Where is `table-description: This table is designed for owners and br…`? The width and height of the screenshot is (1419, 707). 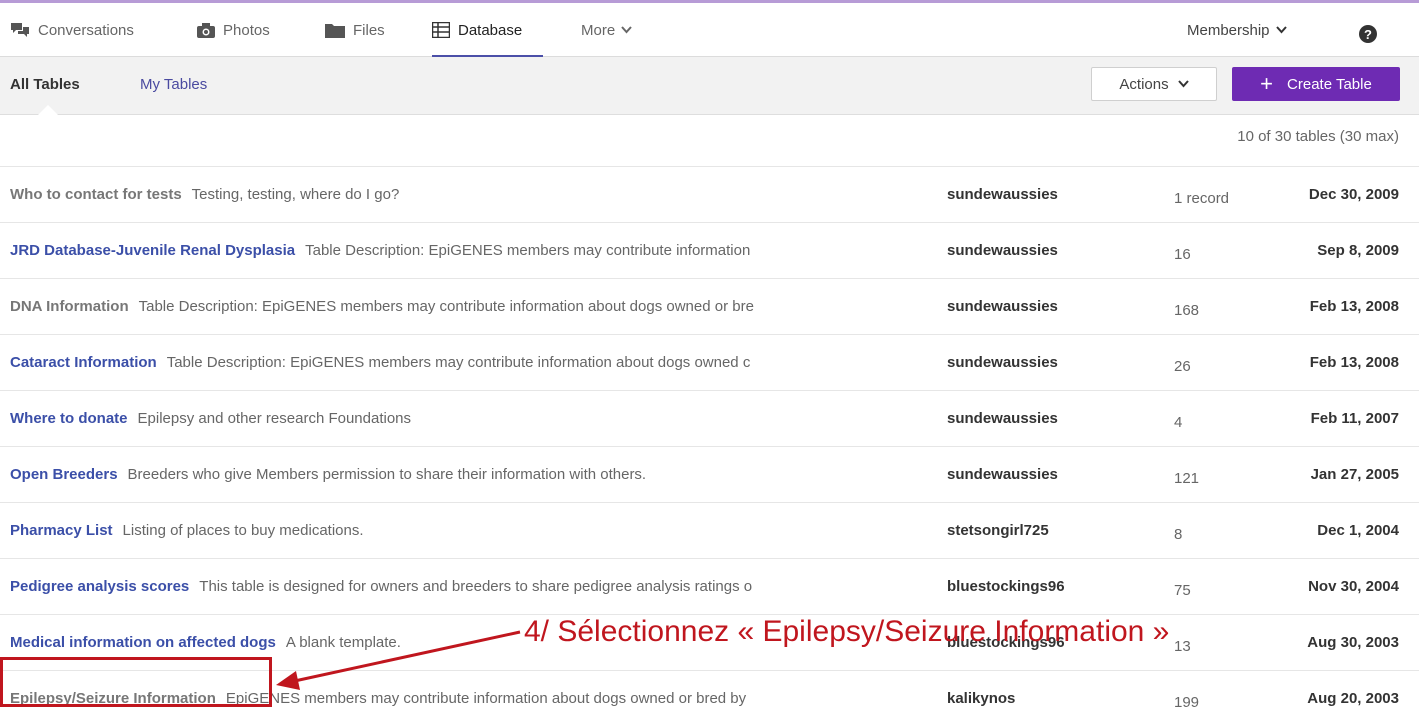
table-description: This table is designed for owners and br… is located at coordinates (476, 586).